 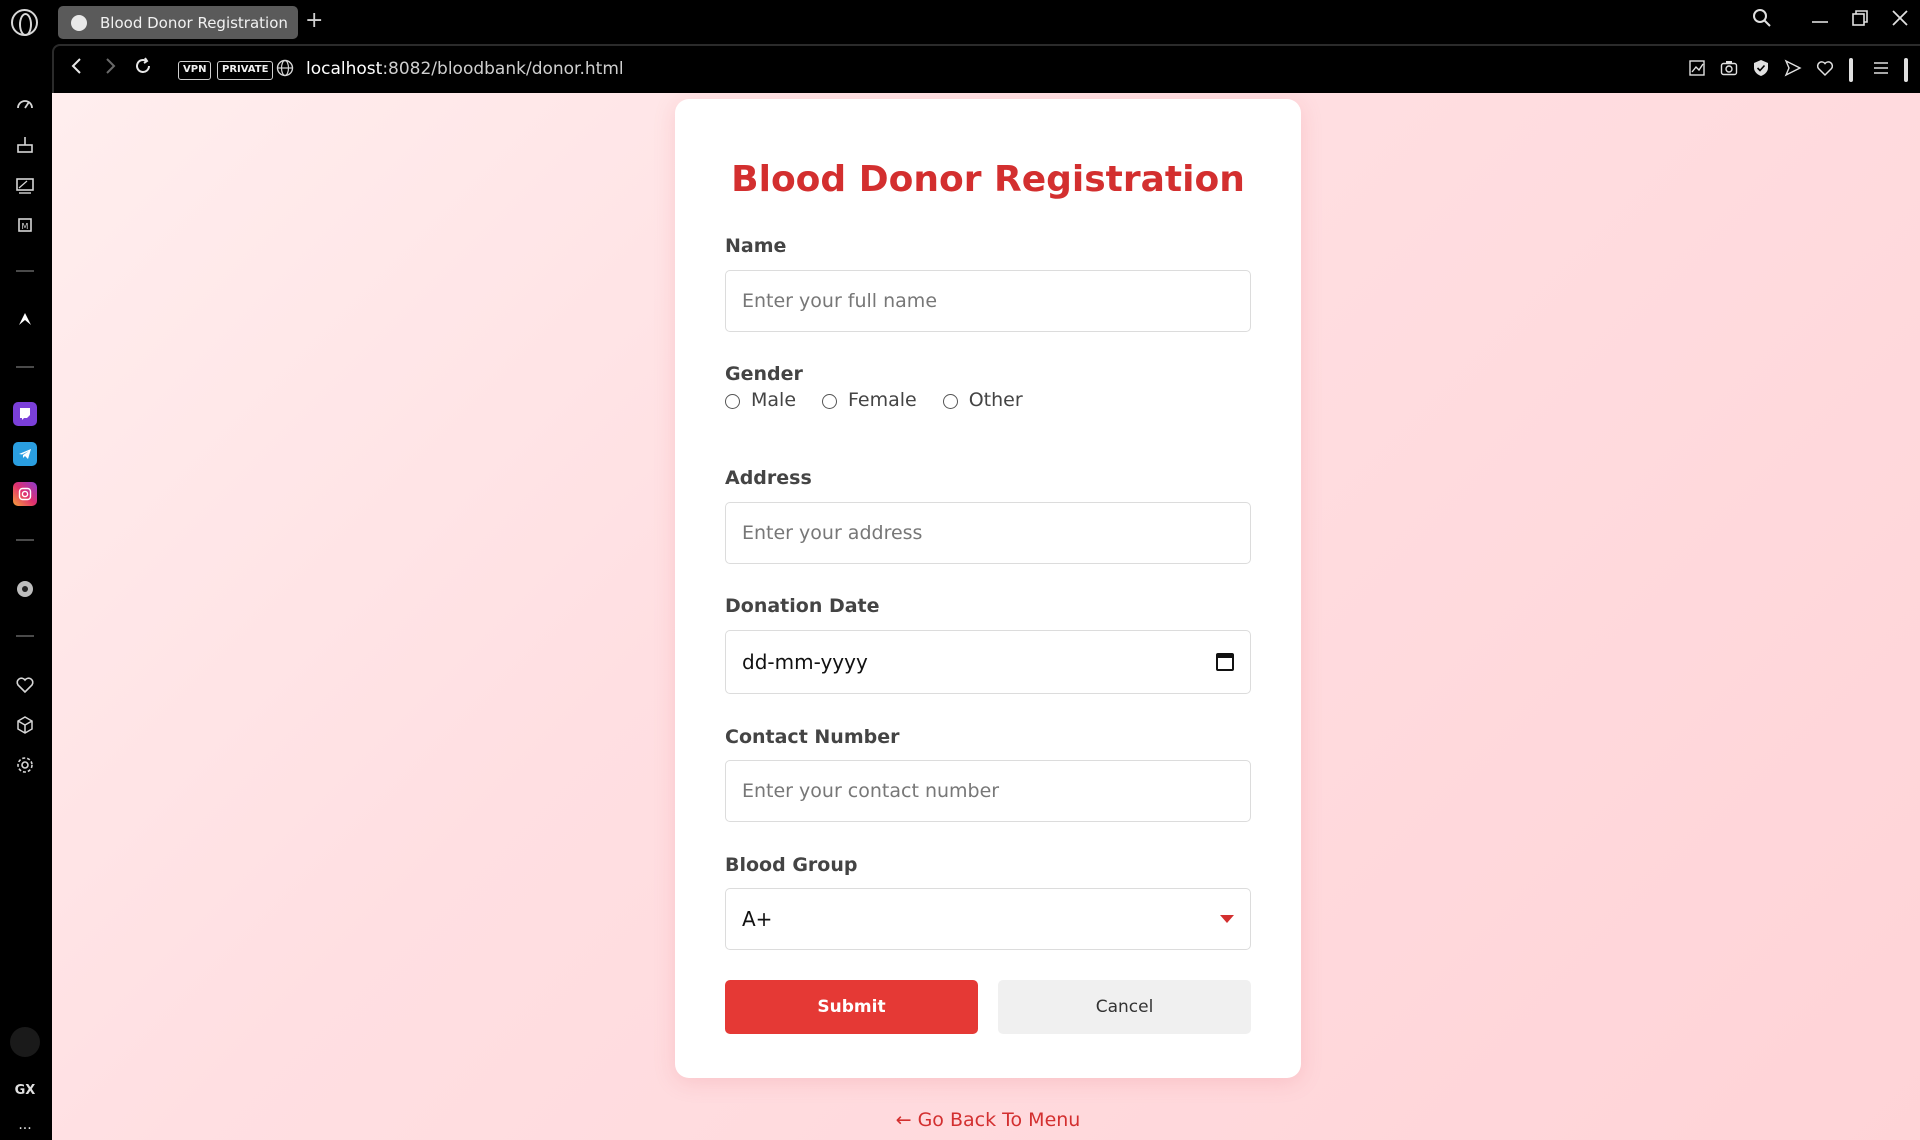 What do you see at coordinates (245, 70) in the screenshot?
I see `private-badge: PRIVATE` at bounding box center [245, 70].